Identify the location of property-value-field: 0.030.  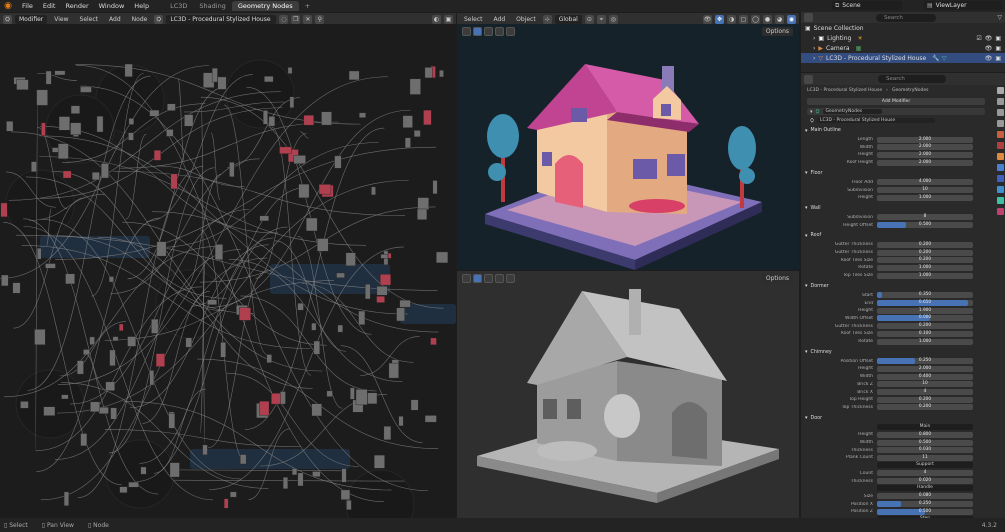
(925, 450).